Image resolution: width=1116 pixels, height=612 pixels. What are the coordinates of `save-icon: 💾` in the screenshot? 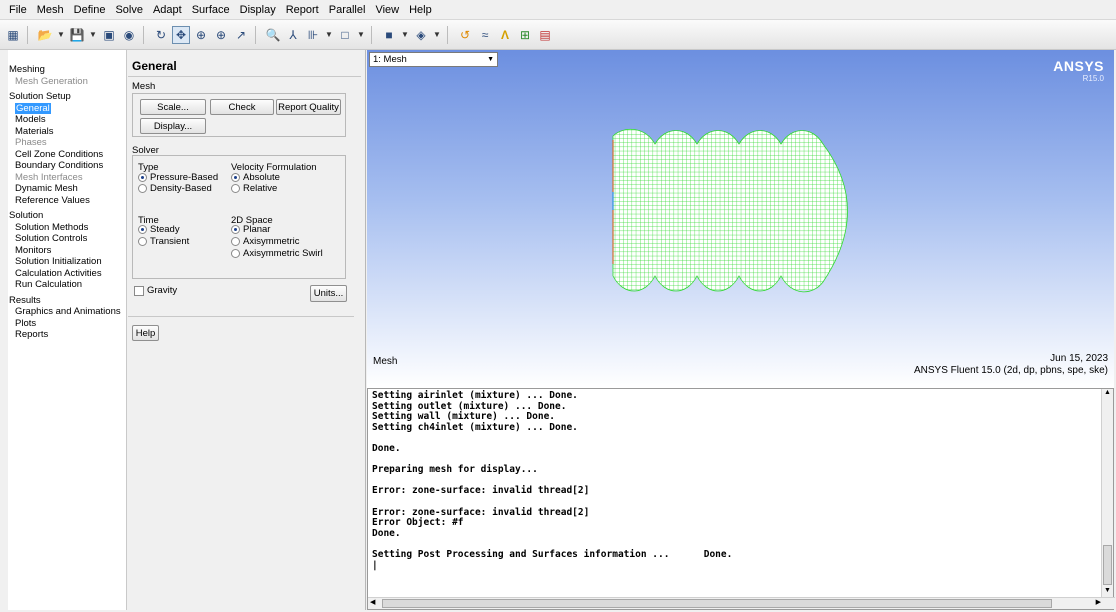 It's located at (77, 35).